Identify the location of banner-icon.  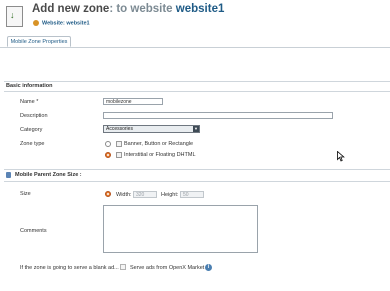
(119, 144).